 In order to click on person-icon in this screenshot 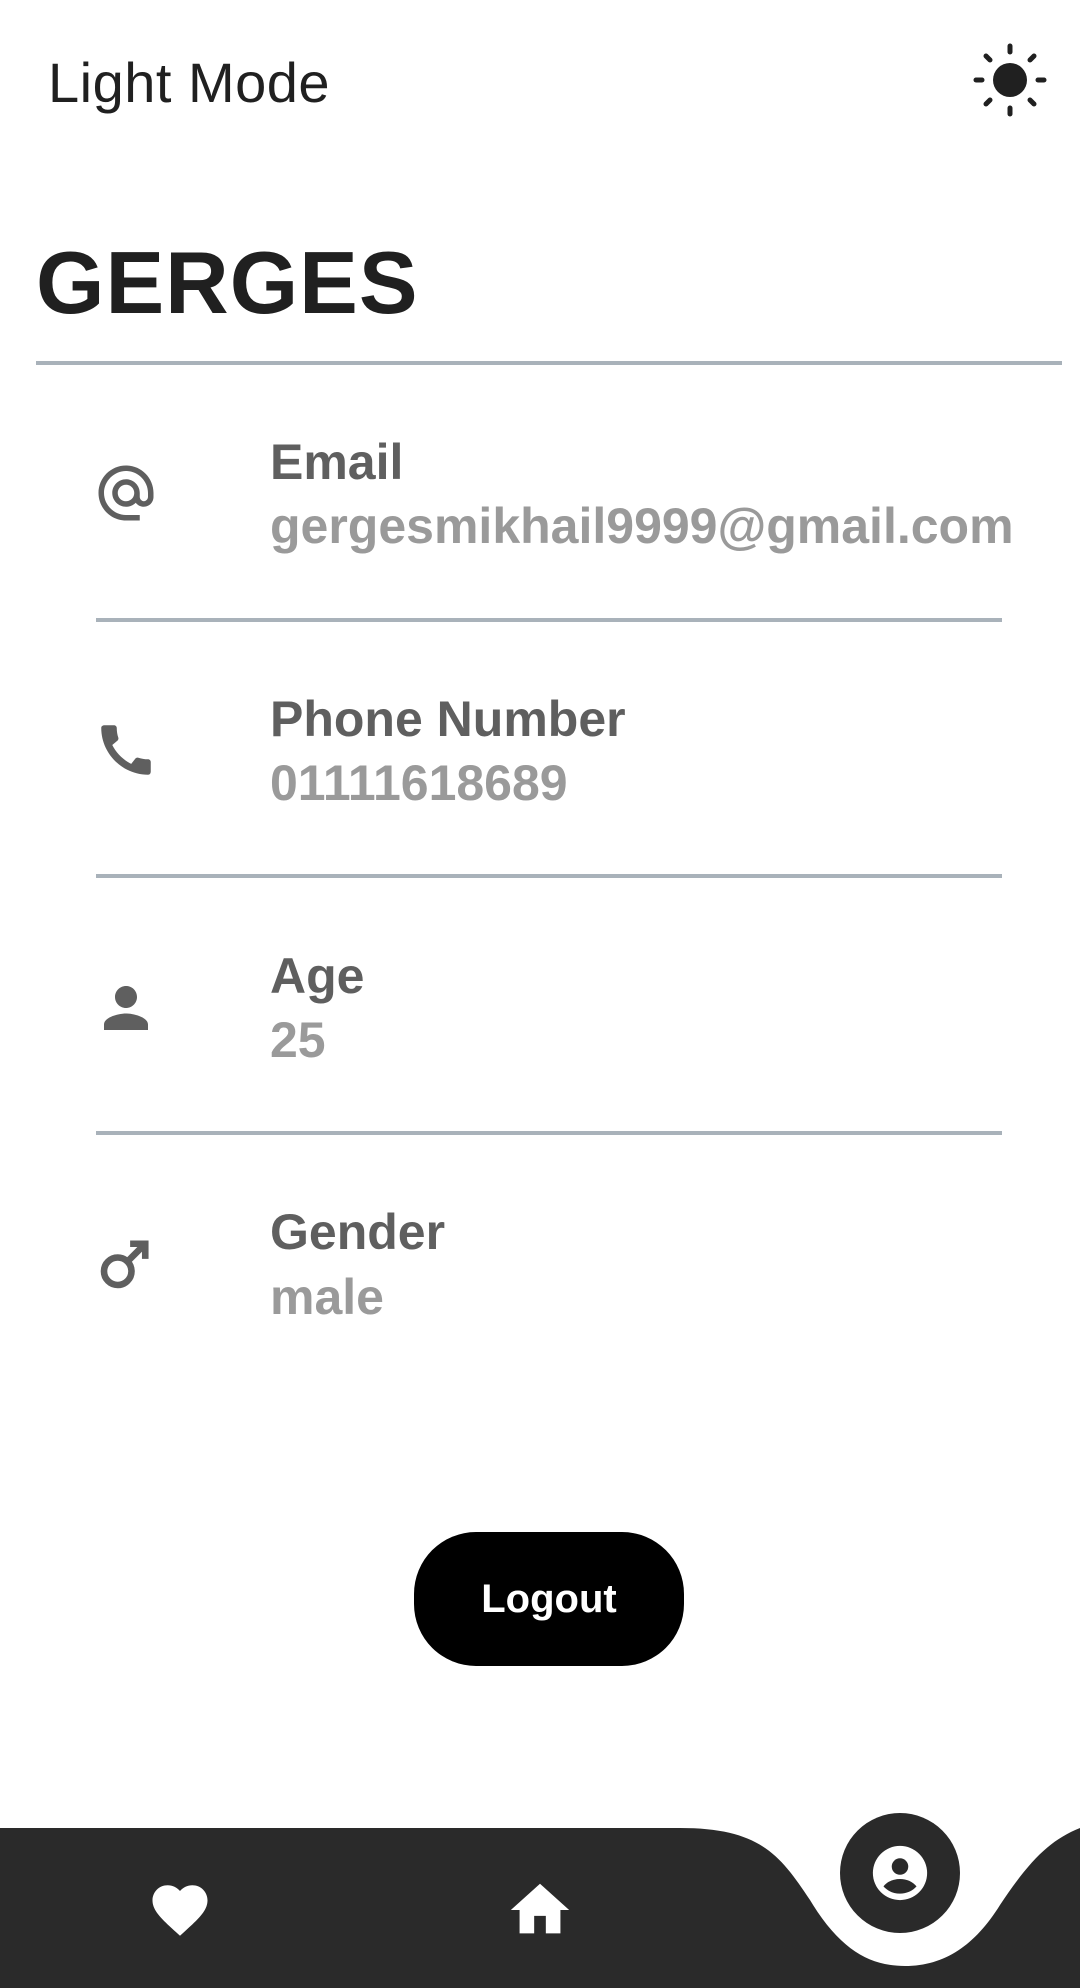, I will do `click(126, 1008)`.